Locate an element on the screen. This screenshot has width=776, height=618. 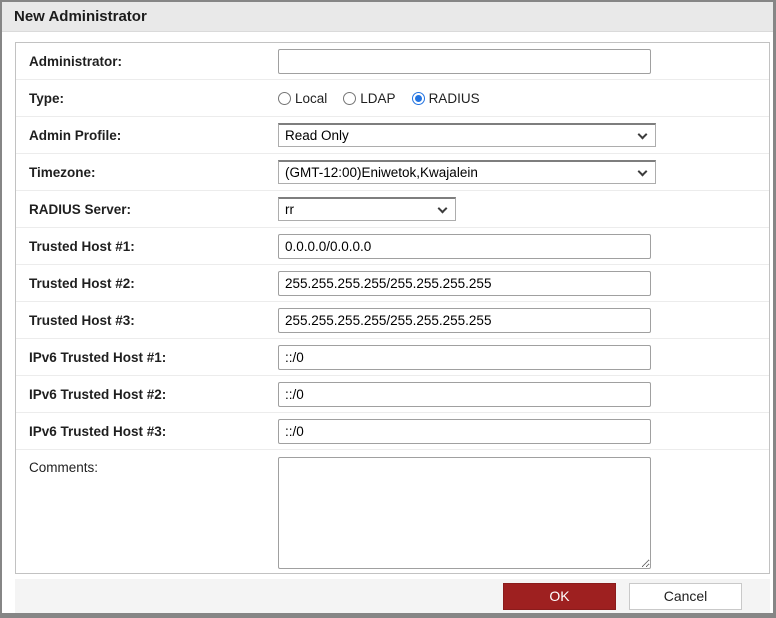
dialog-footer: OK Cancel is located at coordinates (392, 596).